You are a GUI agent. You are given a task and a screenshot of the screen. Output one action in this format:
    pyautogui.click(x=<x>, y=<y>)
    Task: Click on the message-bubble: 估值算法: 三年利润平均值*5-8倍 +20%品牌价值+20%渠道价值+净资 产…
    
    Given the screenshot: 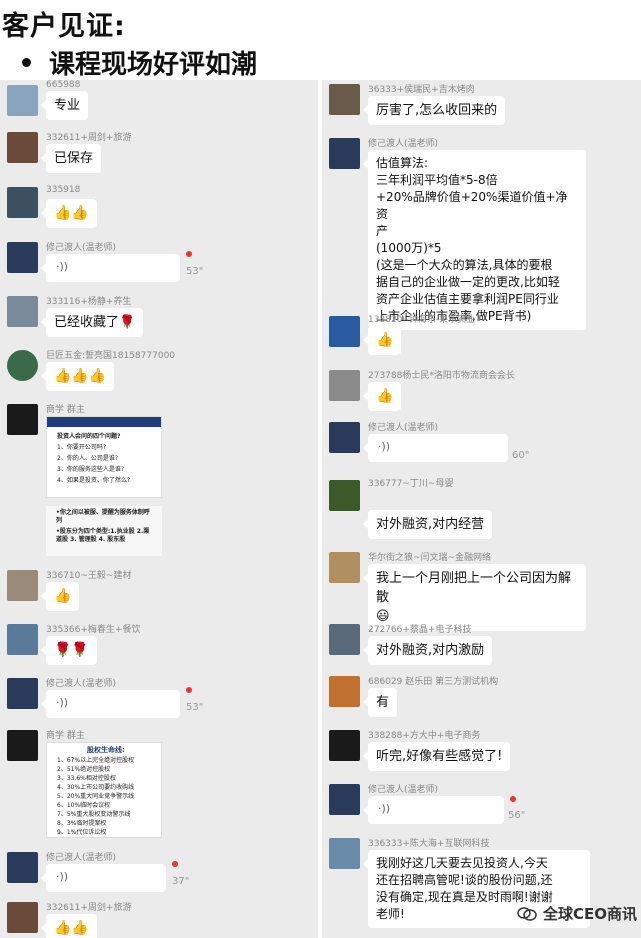 What is the action you would take?
    pyautogui.click(x=474, y=240)
    